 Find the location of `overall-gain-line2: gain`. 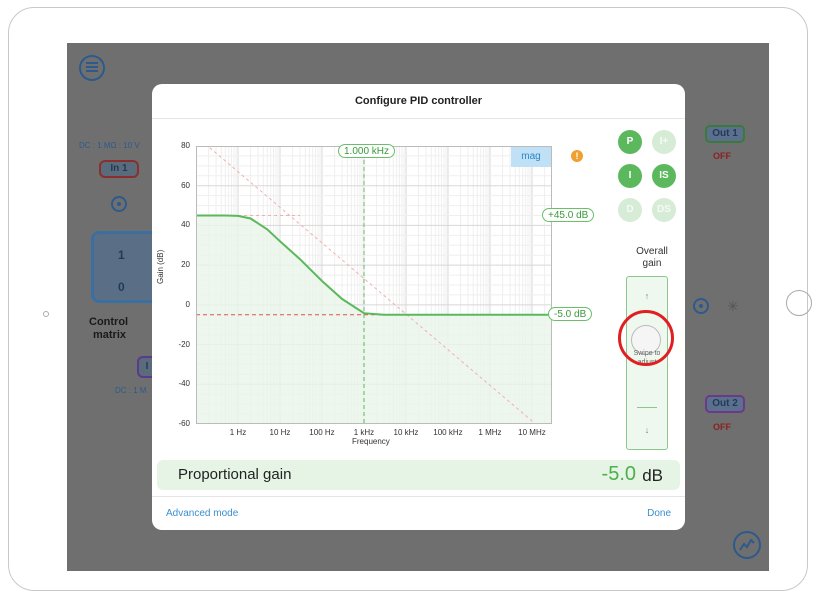

overall-gain-line2: gain is located at coordinates (652, 263).